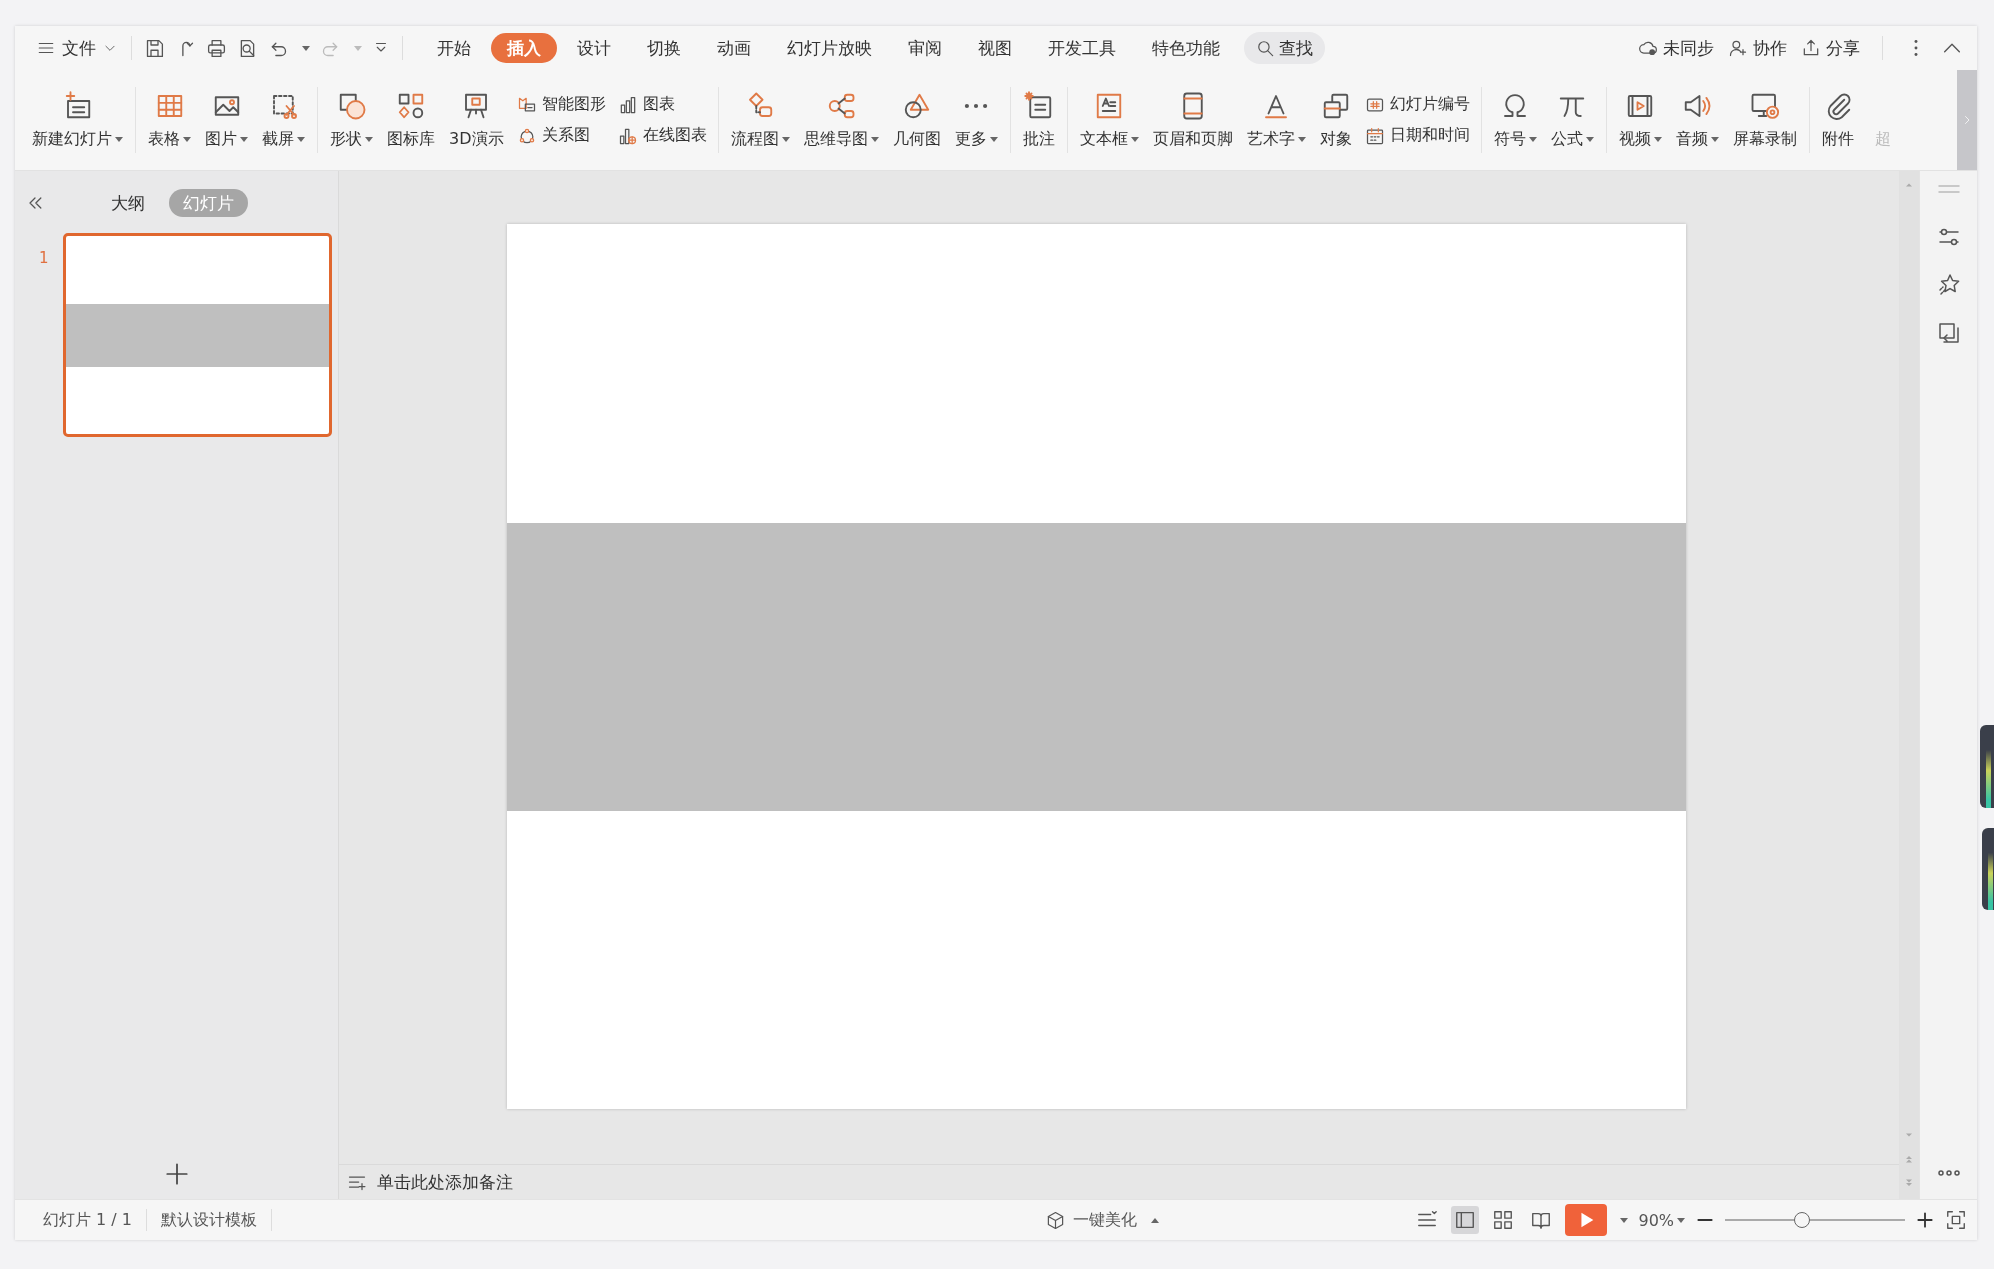  I want to click on menu-tab: 视图, so click(995, 48).